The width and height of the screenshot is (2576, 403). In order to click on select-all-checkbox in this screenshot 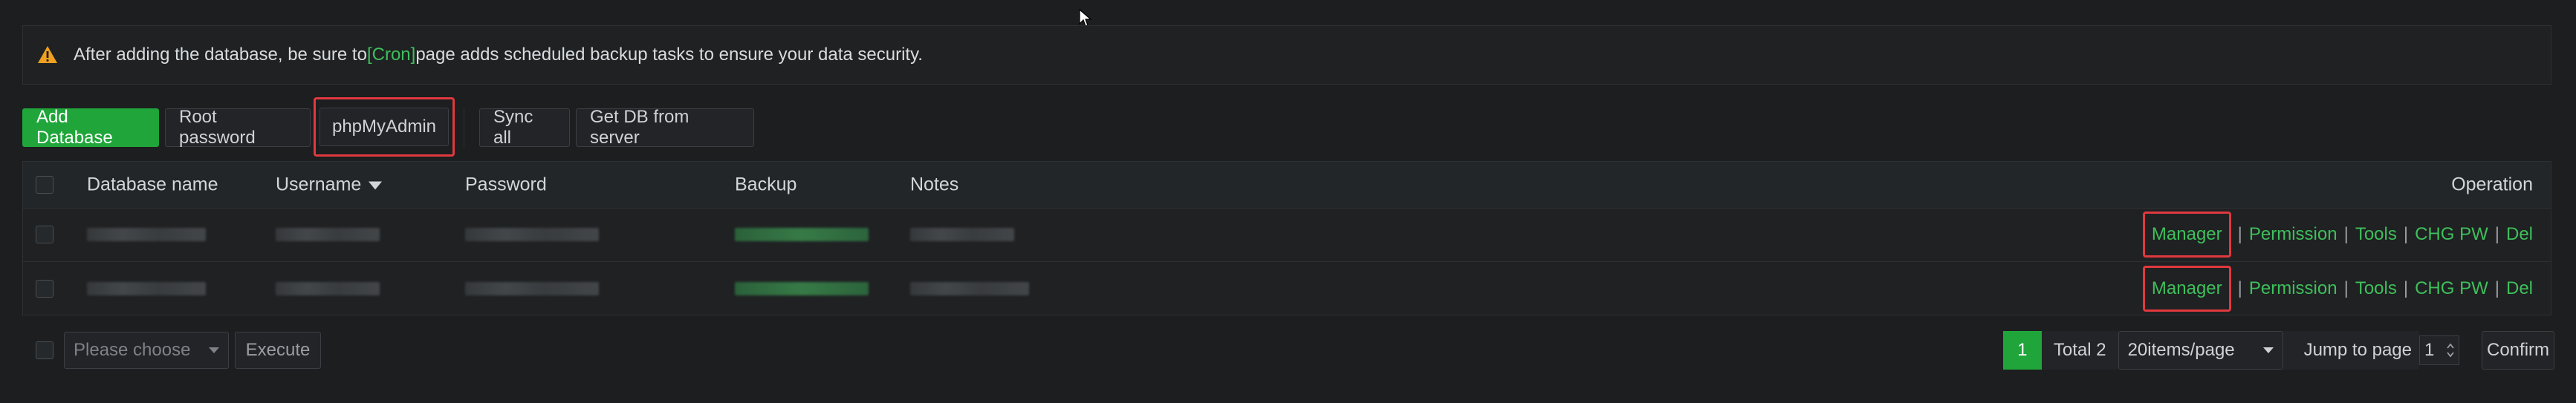, I will do `click(44, 185)`.